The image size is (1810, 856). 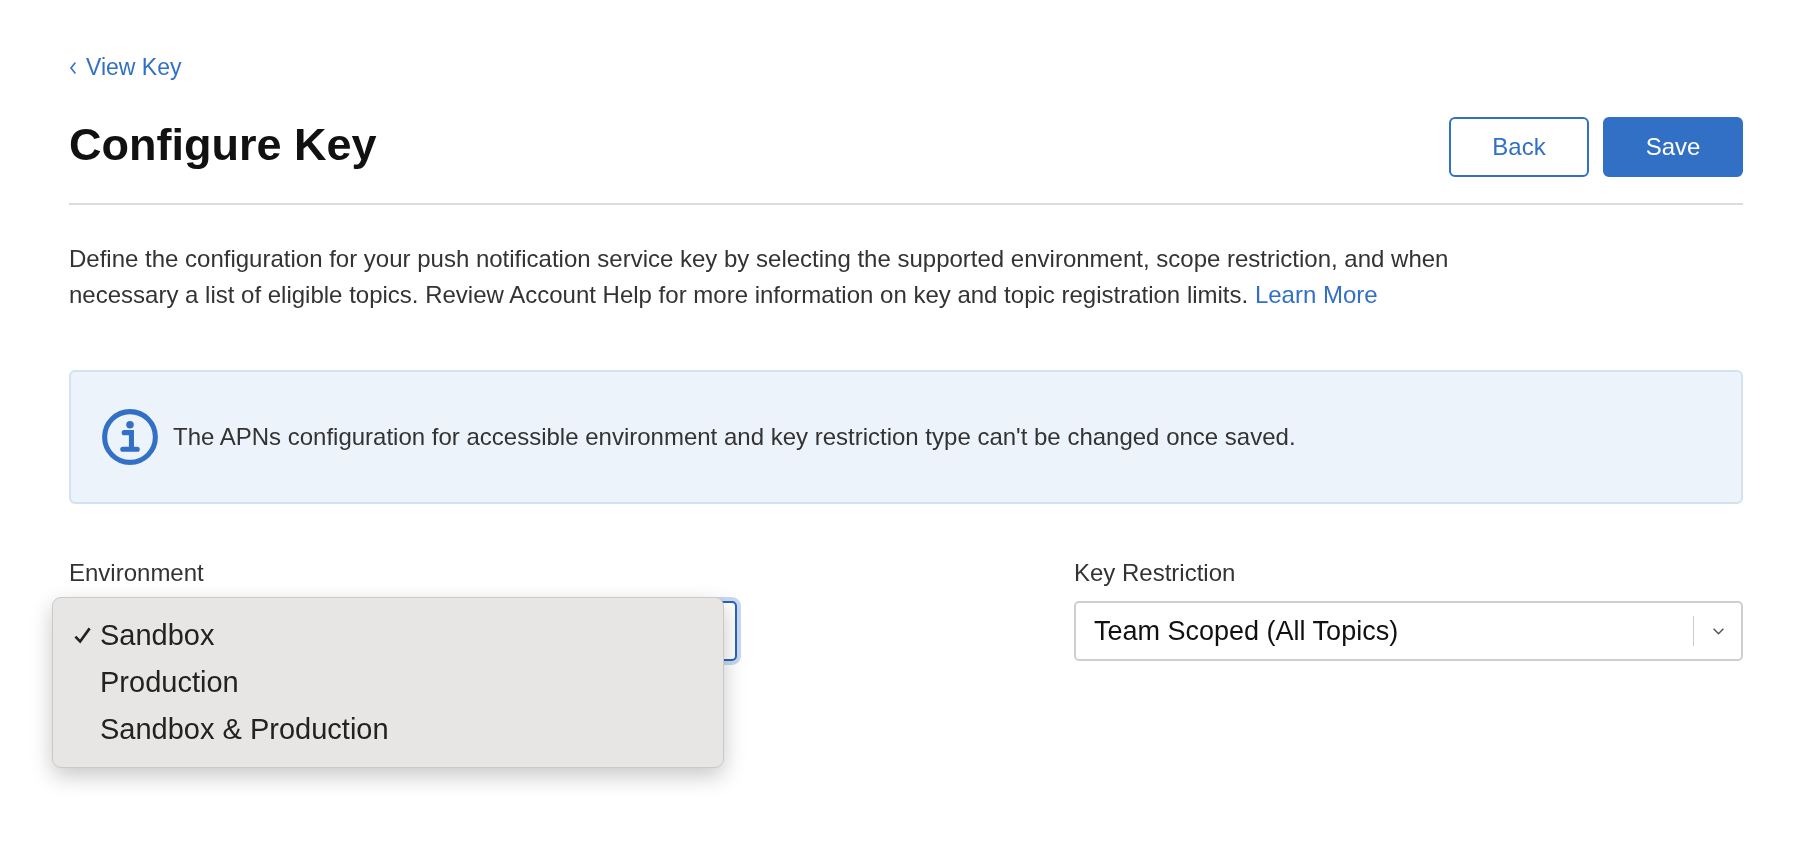 I want to click on learn-more-link: Learn More, so click(x=1316, y=294).